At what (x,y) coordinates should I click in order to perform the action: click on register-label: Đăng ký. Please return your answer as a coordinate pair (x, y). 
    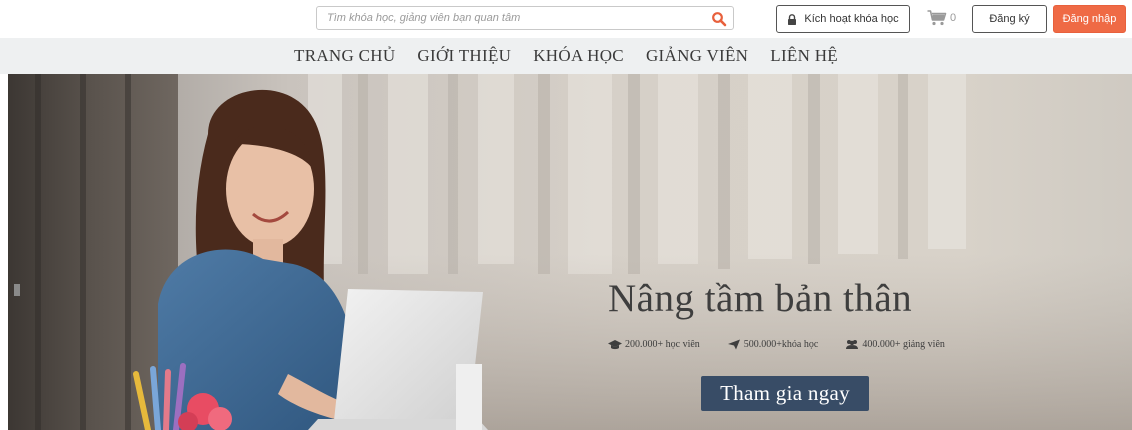
    Looking at the image, I should click on (1009, 19).